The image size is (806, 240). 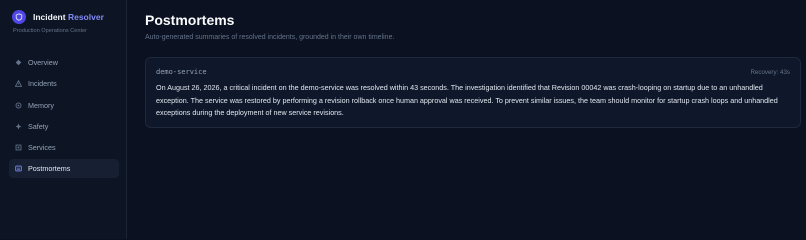 What do you see at coordinates (18, 147) in the screenshot?
I see `services-icon` at bounding box center [18, 147].